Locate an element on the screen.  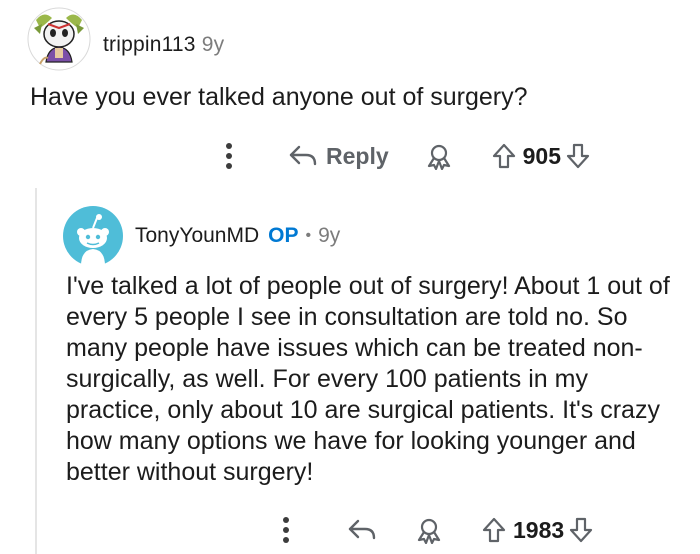
reply-button is located at coordinates (362, 530).